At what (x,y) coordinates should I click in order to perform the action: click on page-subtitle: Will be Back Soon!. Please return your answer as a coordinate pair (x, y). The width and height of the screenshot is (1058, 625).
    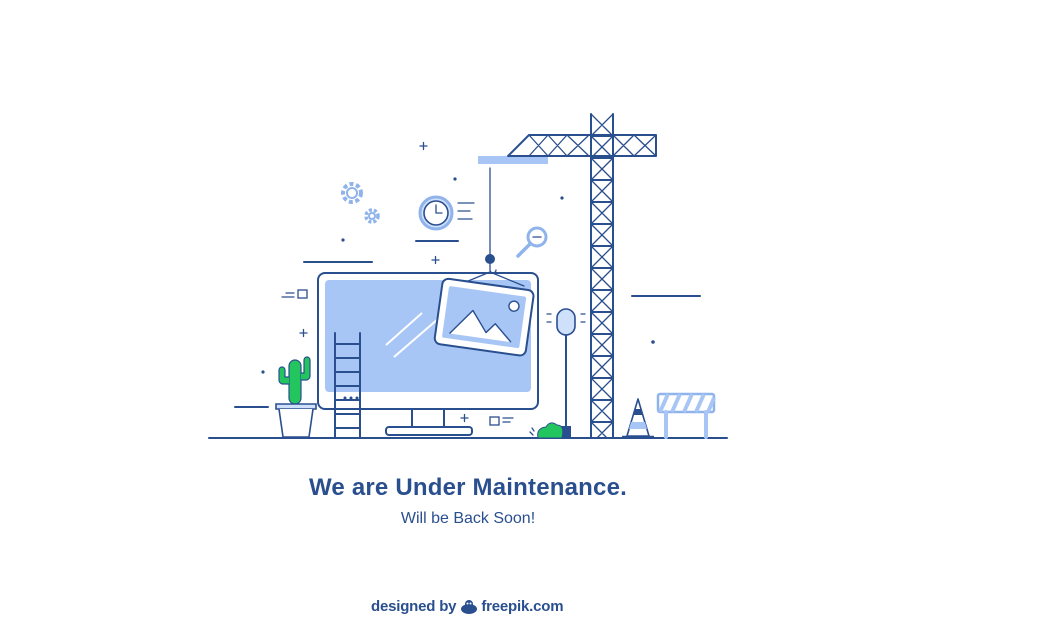
    Looking at the image, I should click on (468, 518).